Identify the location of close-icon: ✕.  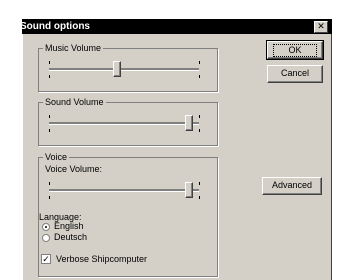
(321, 26).